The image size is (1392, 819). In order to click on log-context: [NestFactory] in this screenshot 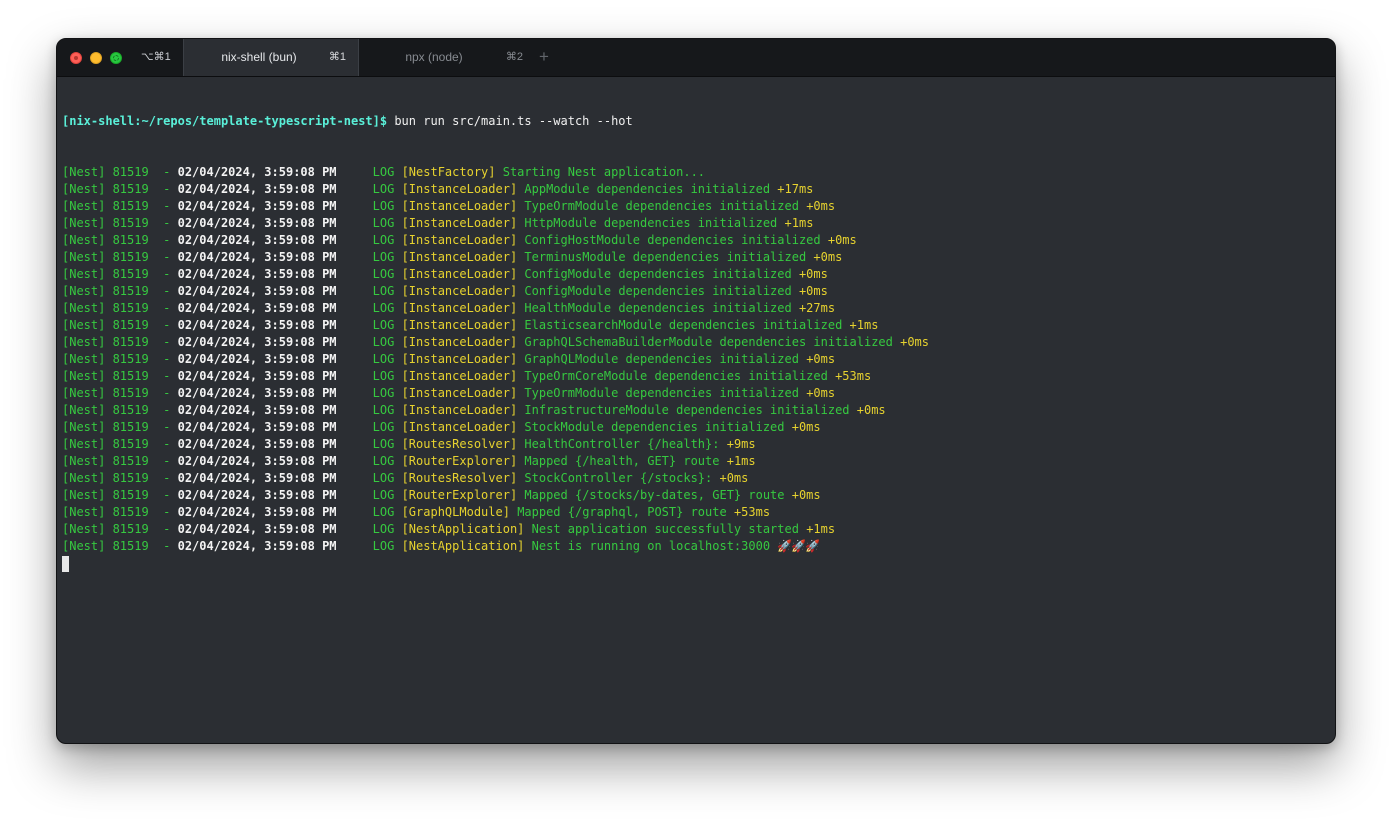, I will do `click(448, 172)`.